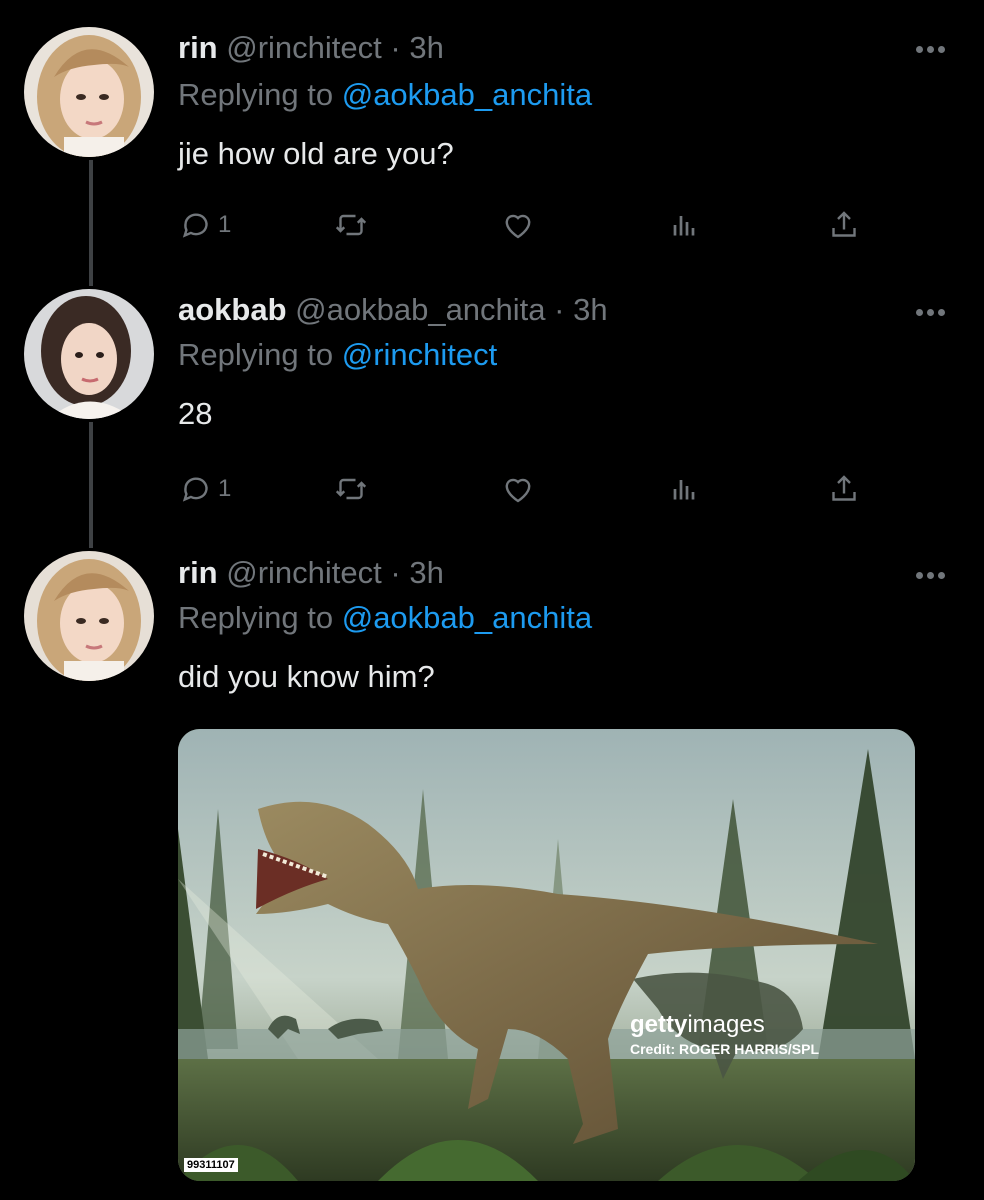 This screenshot has height=1200, width=984. I want to click on tweet-text: jie how old are you?, so click(316, 153).